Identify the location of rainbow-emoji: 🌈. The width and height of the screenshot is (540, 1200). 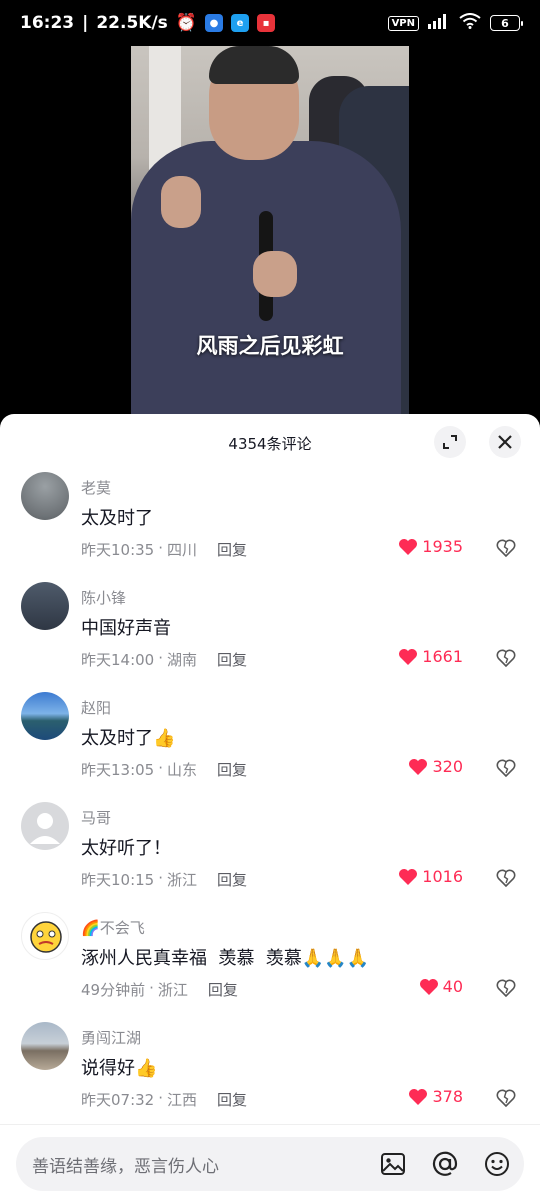
(90, 928).